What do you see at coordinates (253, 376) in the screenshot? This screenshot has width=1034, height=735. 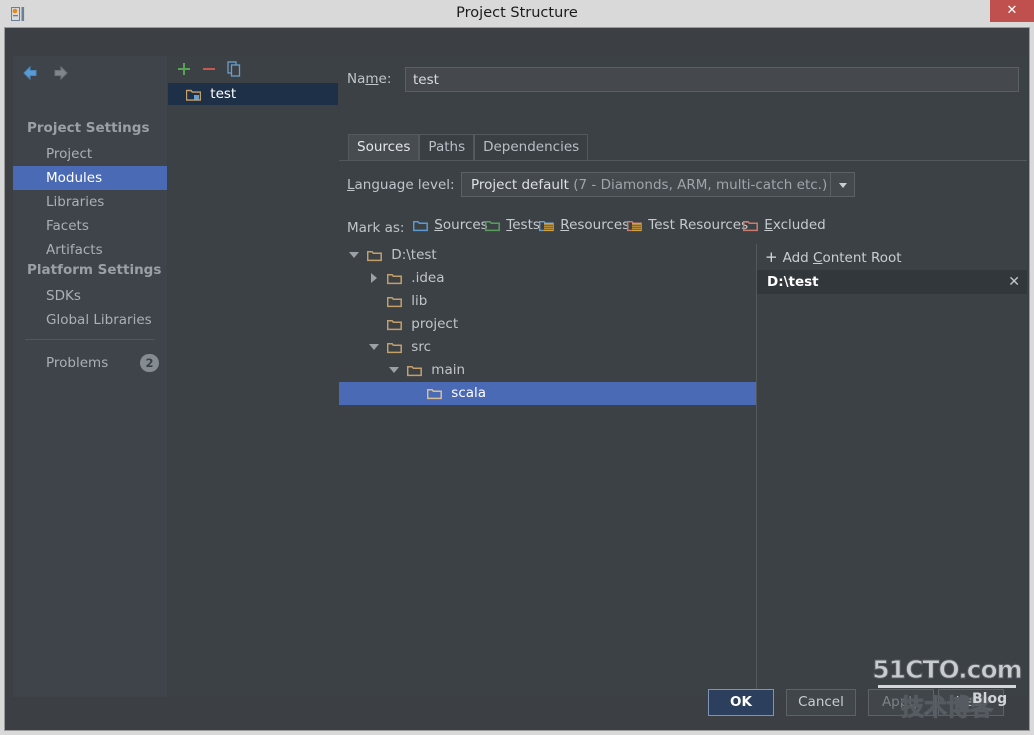 I see `modules-list-panel: test` at bounding box center [253, 376].